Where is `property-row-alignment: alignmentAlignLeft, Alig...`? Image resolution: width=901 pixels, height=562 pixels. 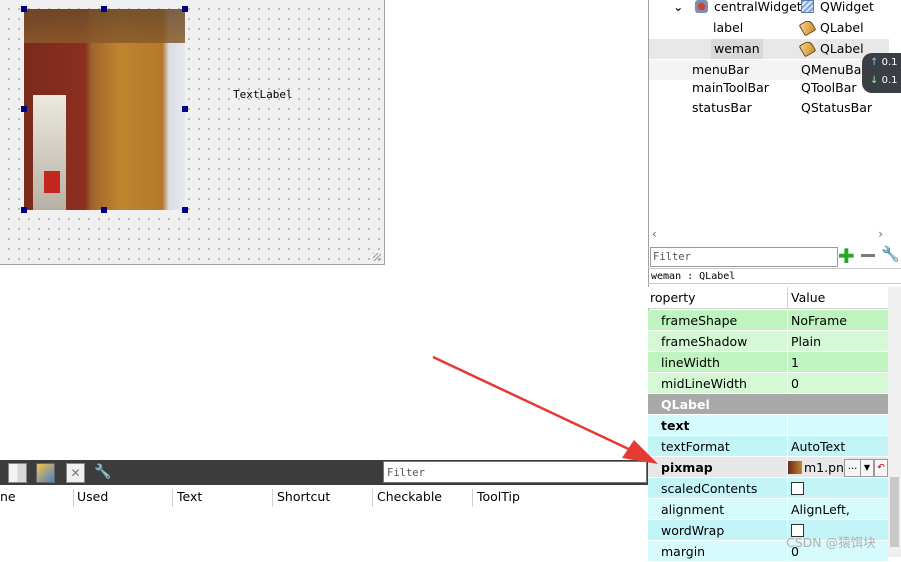
property-row-alignment: alignmentAlignLeft, Alig... is located at coordinates (768, 518).